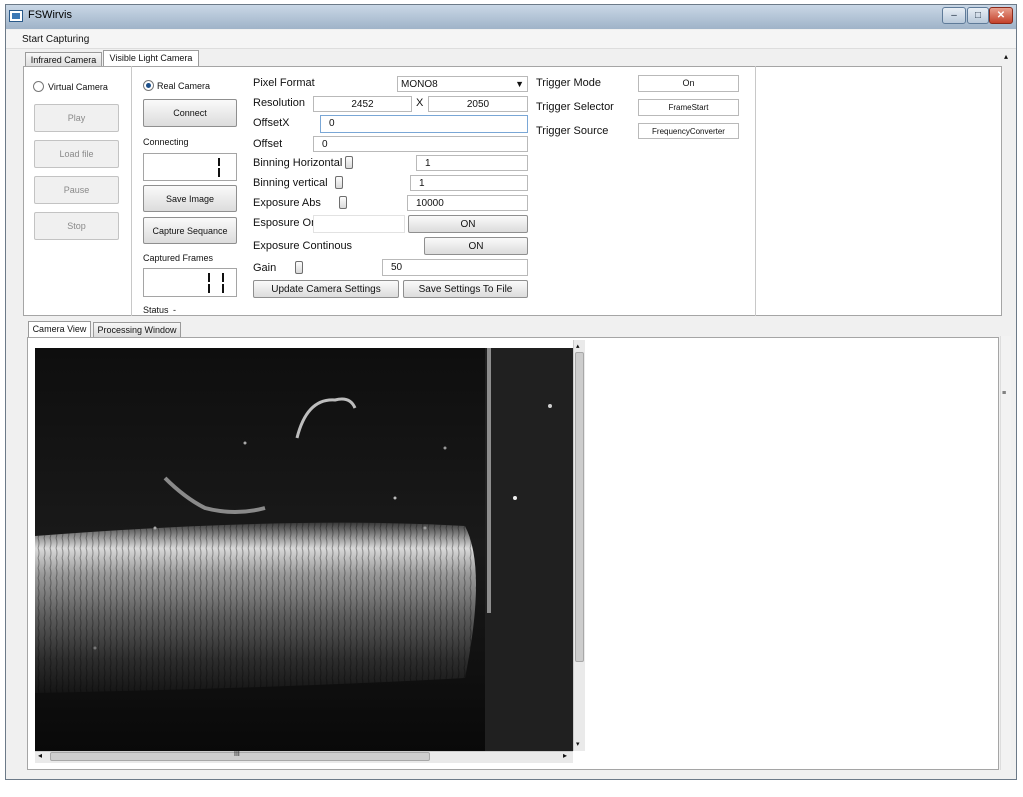 This screenshot has height=797, width=1023. What do you see at coordinates (688, 131) in the screenshot?
I see `trigger-source-field: FrequencyConverter` at bounding box center [688, 131].